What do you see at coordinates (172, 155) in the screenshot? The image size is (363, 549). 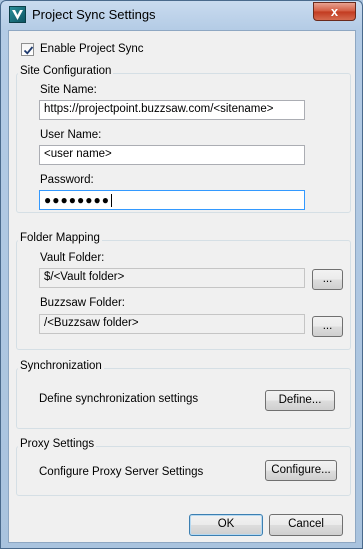 I see `user-name-input: <user name>` at bounding box center [172, 155].